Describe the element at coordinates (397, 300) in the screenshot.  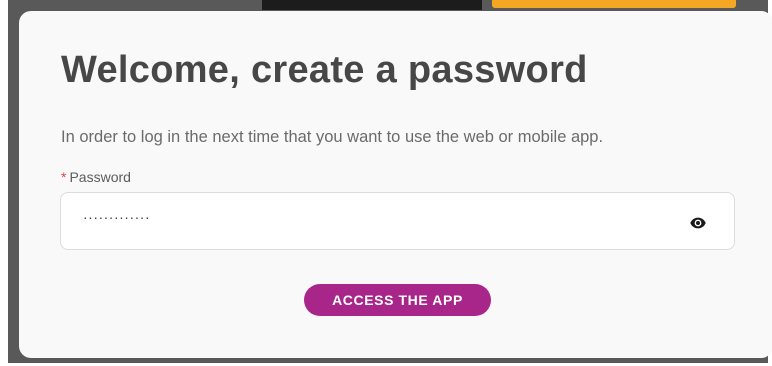
I see `access-app-button: ACCESS THE APP` at that location.